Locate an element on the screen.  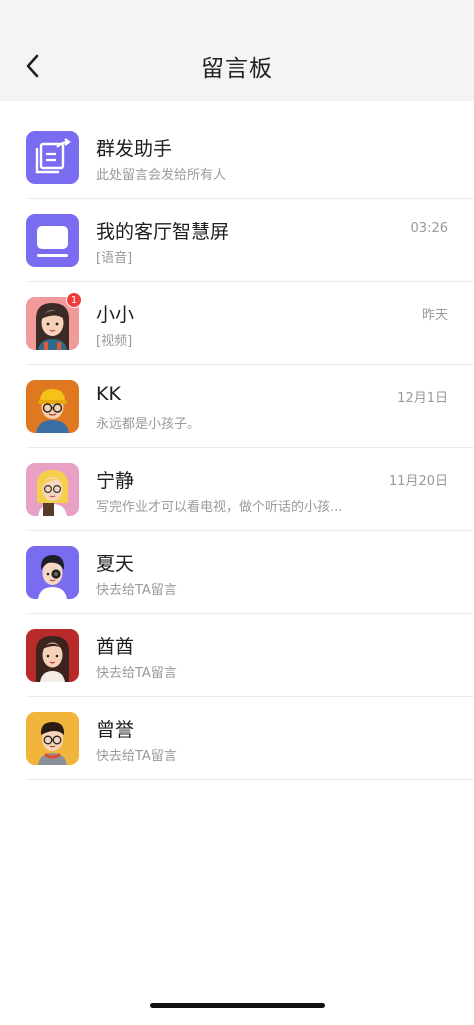
contact-name: 群发助手 is located at coordinates (134, 149).